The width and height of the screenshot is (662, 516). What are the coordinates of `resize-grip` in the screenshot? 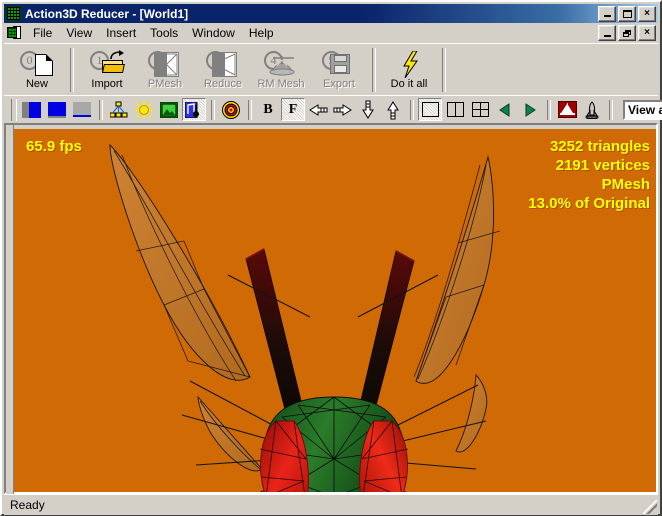 It's located at (650, 507).